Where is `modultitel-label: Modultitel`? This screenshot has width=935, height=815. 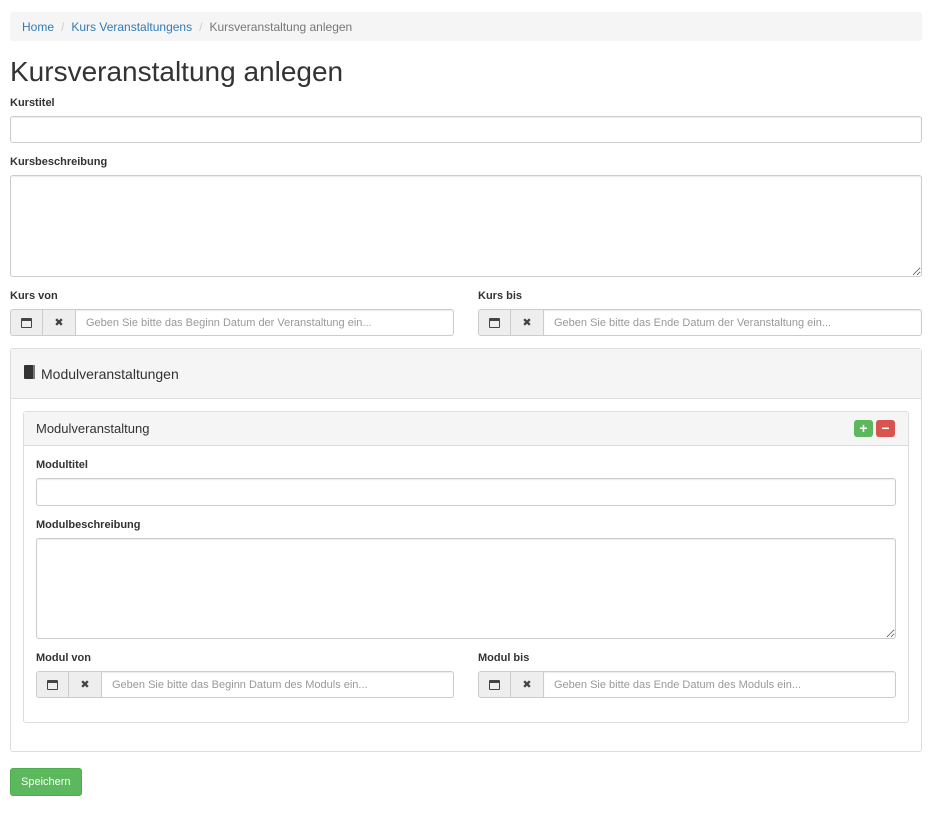
modultitel-label: Modultitel is located at coordinates (62, 465).